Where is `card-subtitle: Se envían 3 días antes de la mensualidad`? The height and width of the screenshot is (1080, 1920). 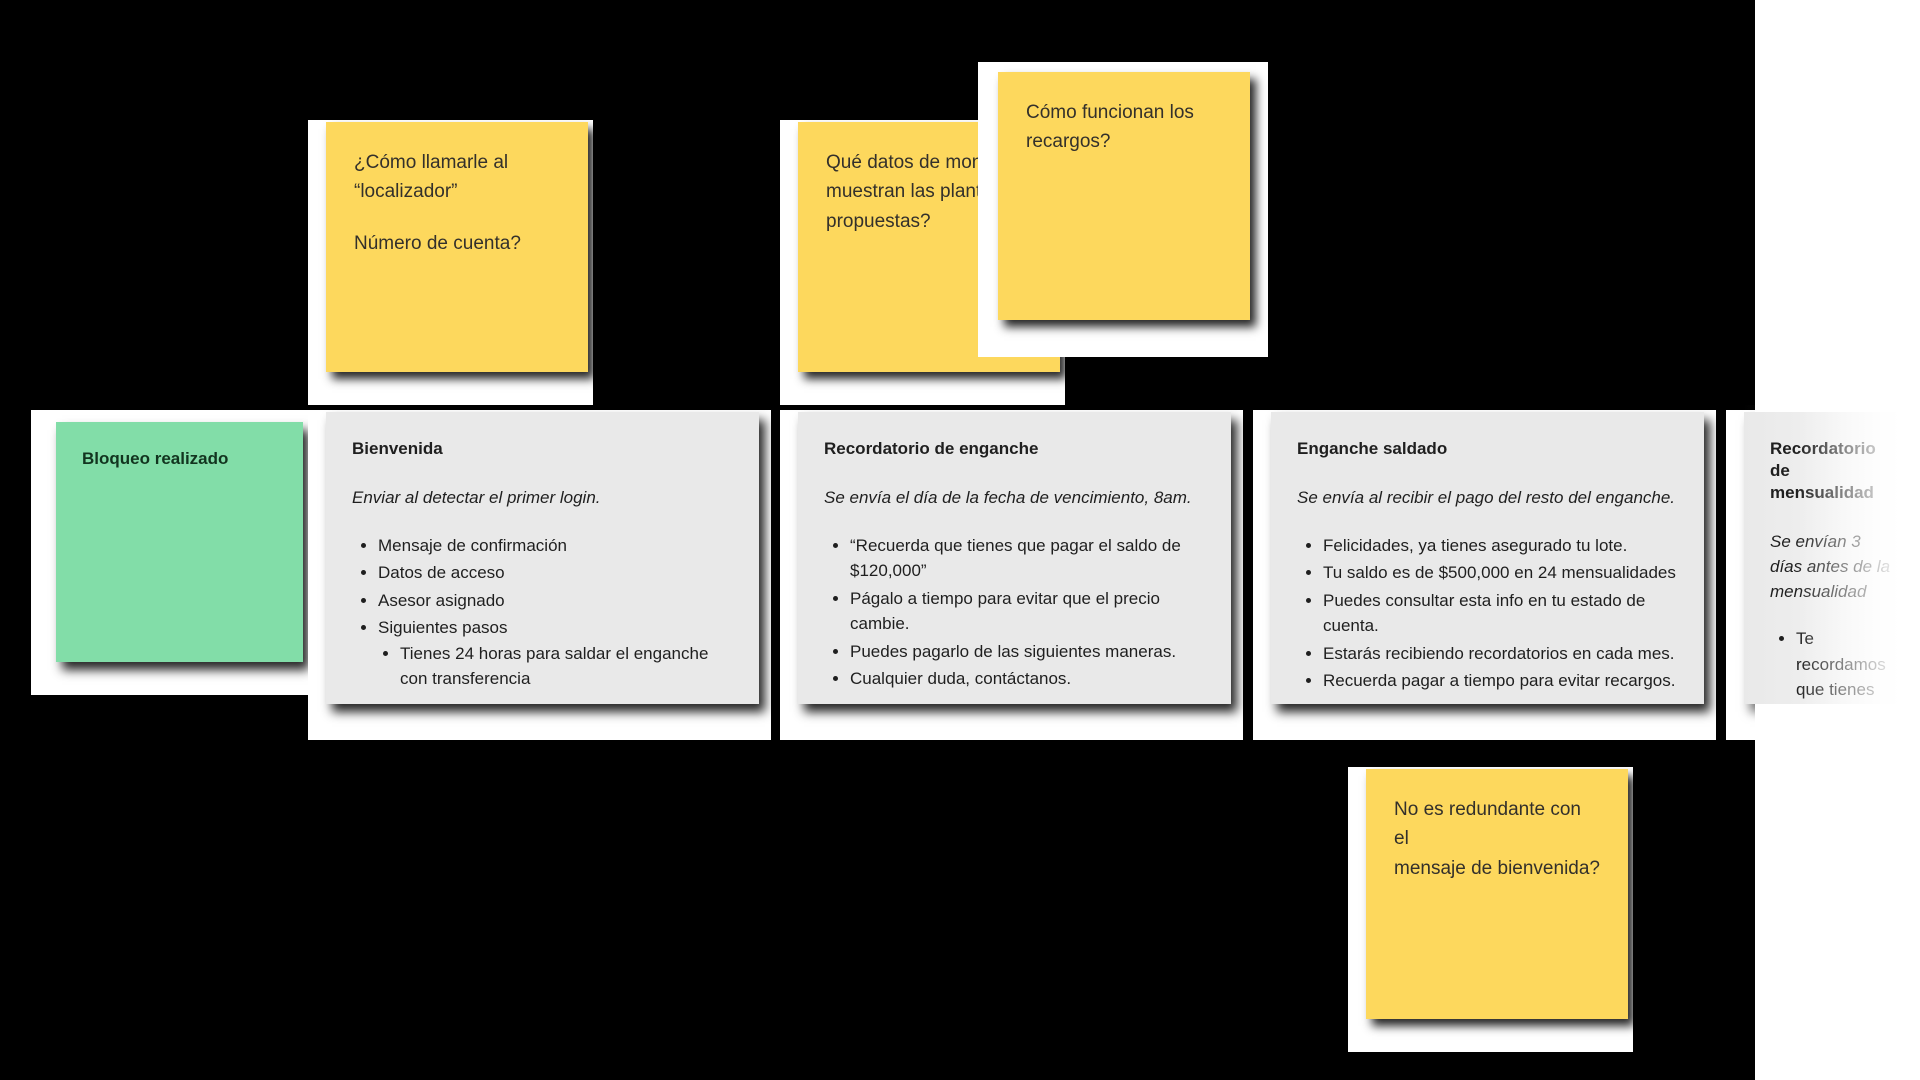
card-subtitle: Se envían 3 días antes de la mensualidad is located at coordinates (1830, 566).